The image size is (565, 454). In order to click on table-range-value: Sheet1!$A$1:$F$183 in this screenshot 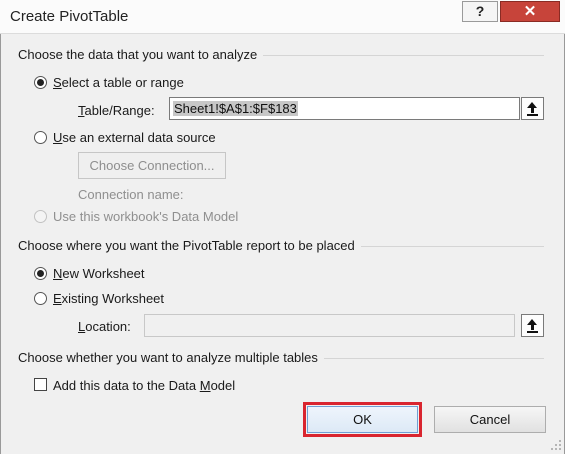, I will do `click(235, 108)`.